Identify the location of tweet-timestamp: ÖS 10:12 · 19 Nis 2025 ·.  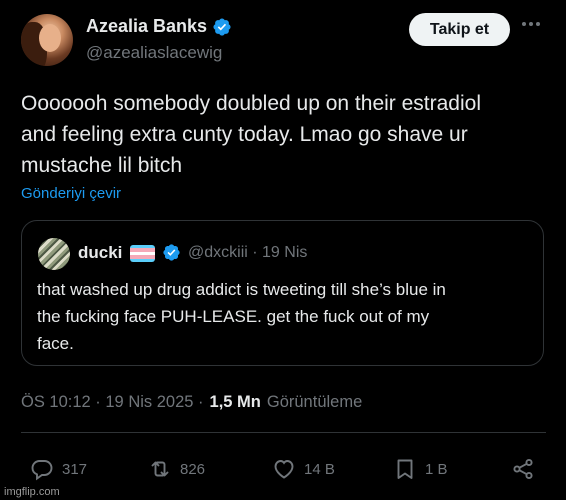
(112, 402).